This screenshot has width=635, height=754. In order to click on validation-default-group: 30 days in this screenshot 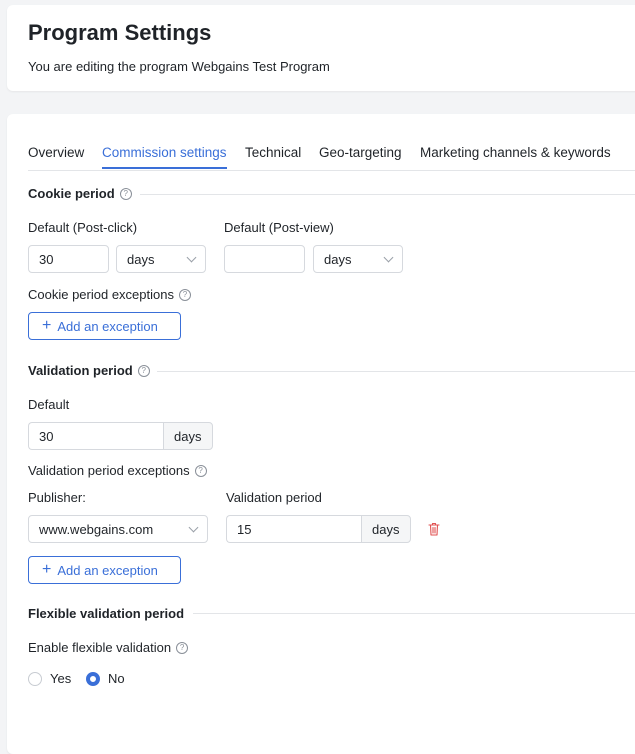, I will do `click(120, 436)`.